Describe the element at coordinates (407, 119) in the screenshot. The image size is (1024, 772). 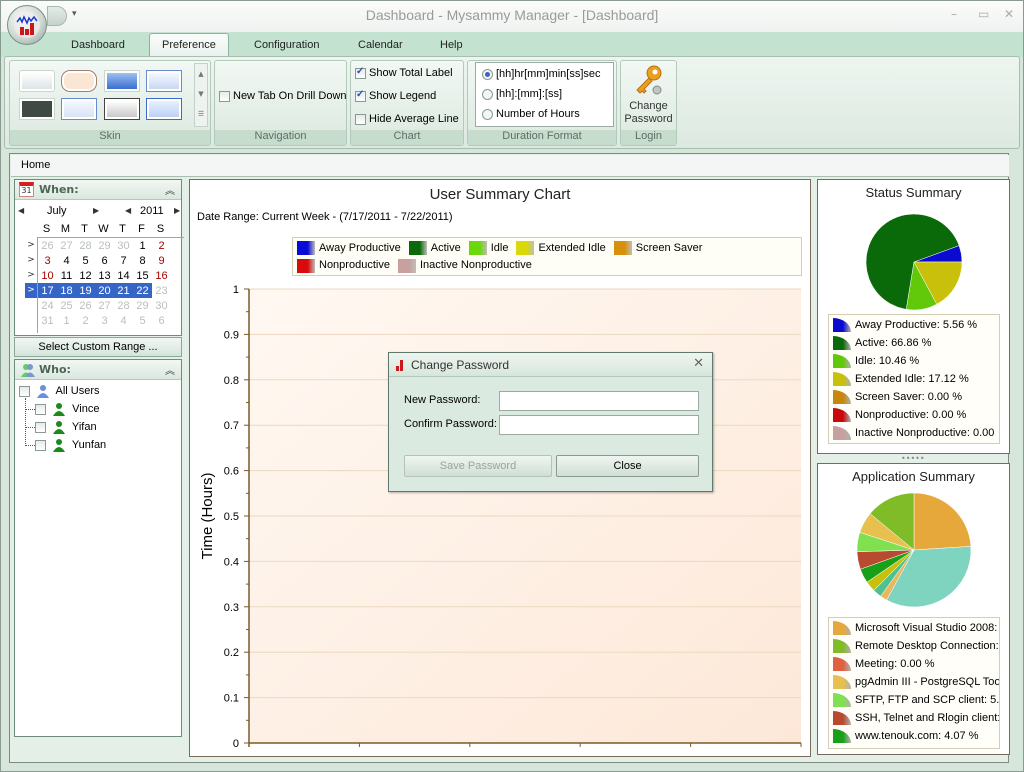
I see `hide-average-line-checkbox: Hide Average Line` at that location.